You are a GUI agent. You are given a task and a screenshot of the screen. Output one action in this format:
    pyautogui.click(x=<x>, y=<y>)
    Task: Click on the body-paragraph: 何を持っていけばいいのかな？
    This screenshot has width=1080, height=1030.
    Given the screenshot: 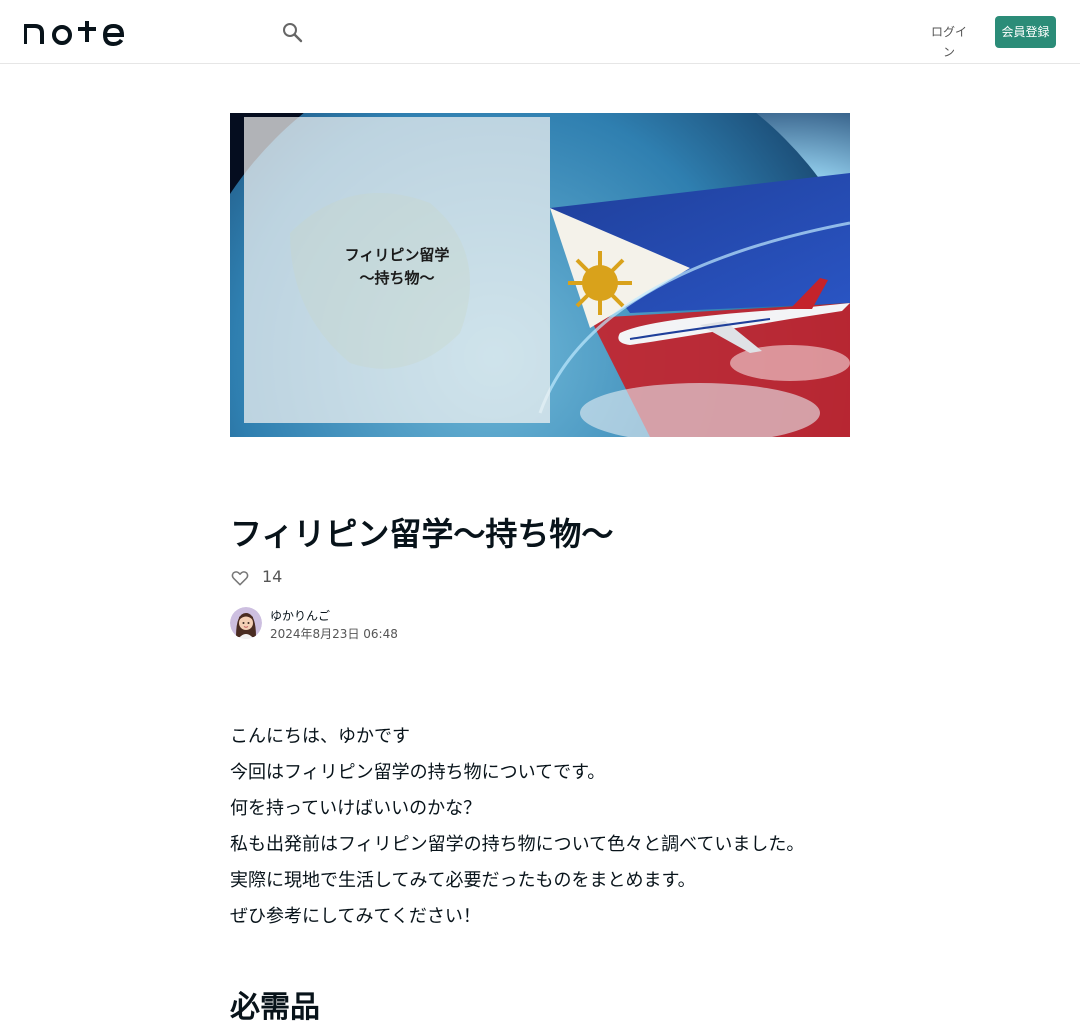 What is the action you would take?
    pyautogui.click(x=356, y=808)
    